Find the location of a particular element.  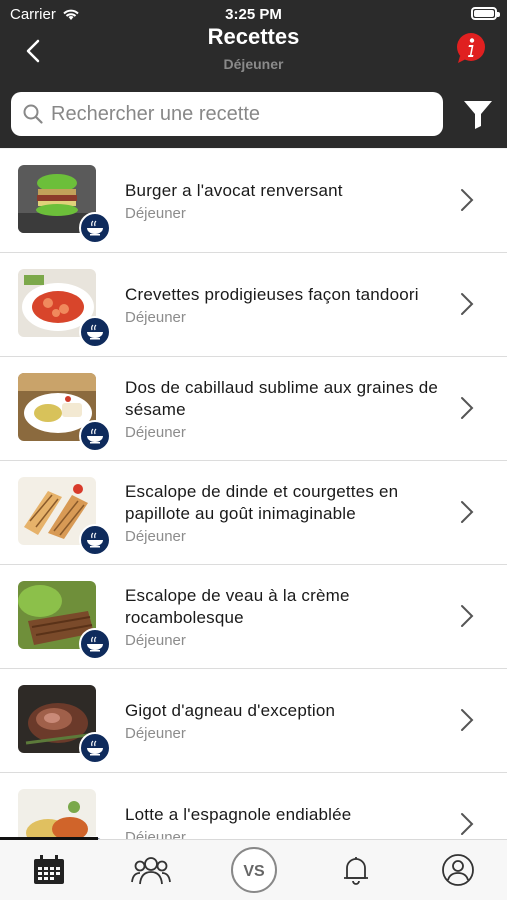

group-icon is located at coordinates (151, 871).